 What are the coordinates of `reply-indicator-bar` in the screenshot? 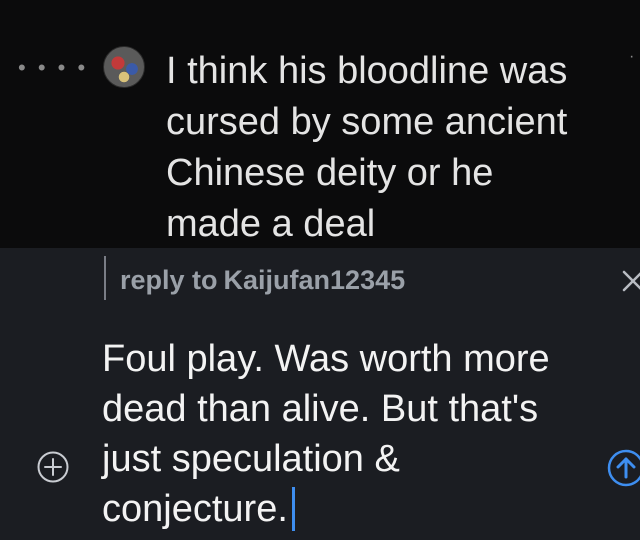 It's located at (105, 278).